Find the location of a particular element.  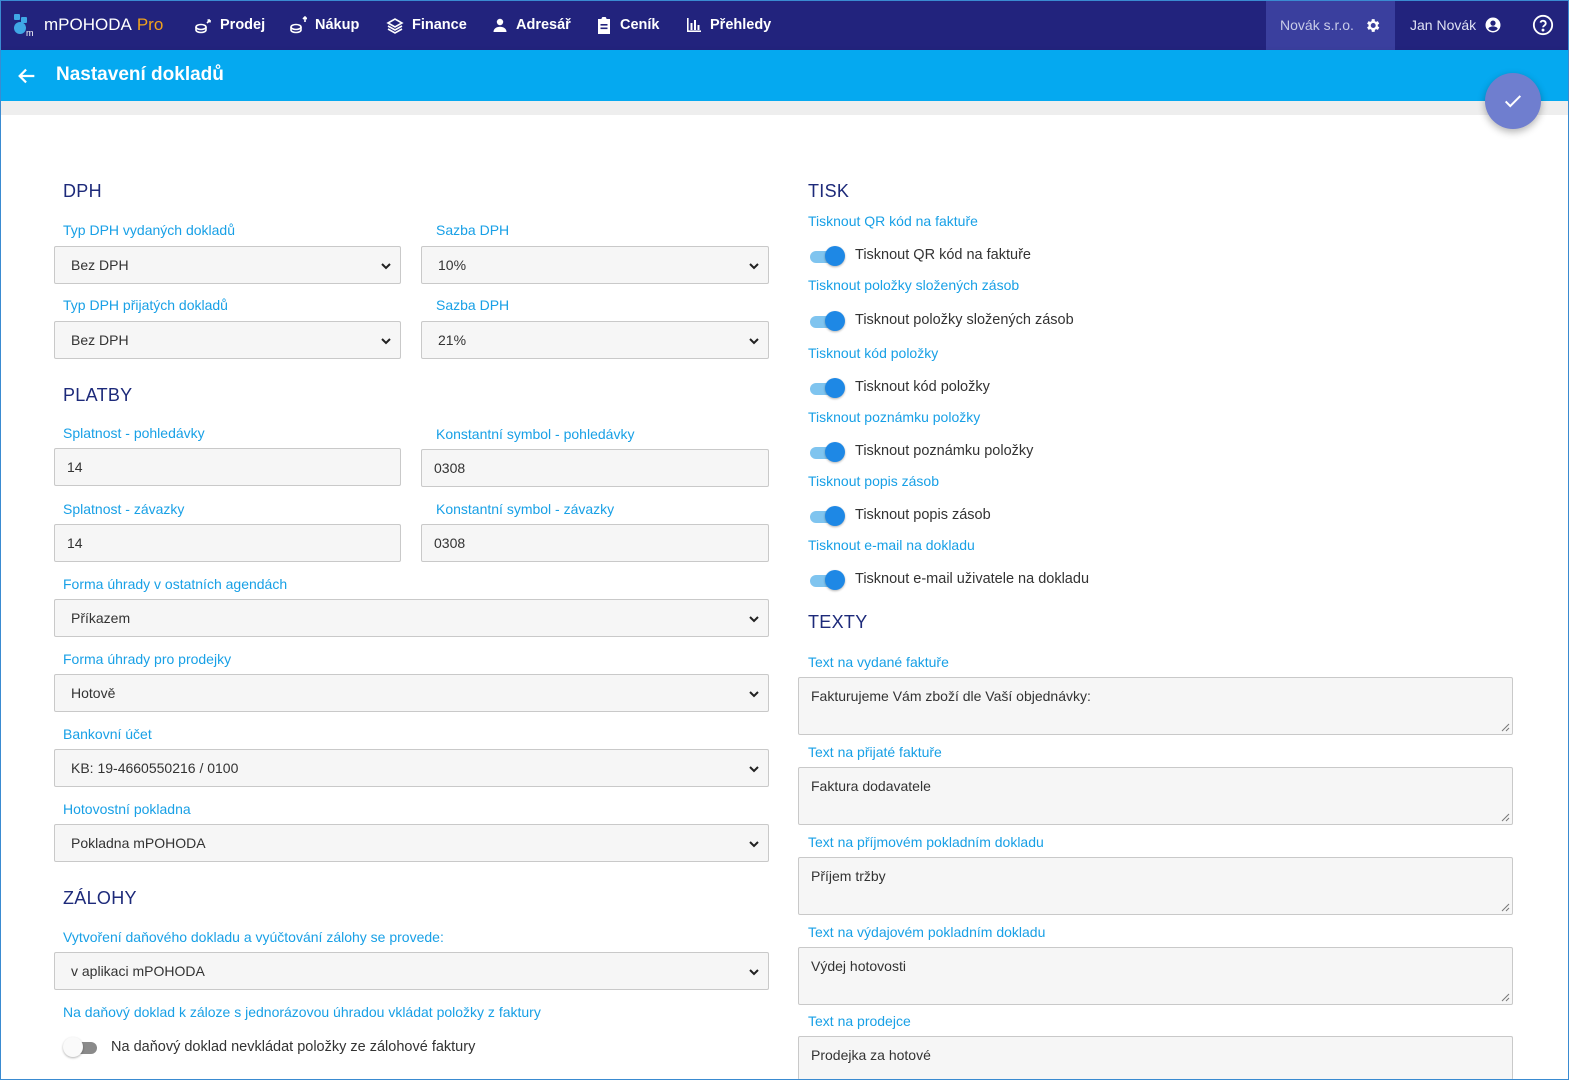

help-button is located at coordinates (1543, 27).